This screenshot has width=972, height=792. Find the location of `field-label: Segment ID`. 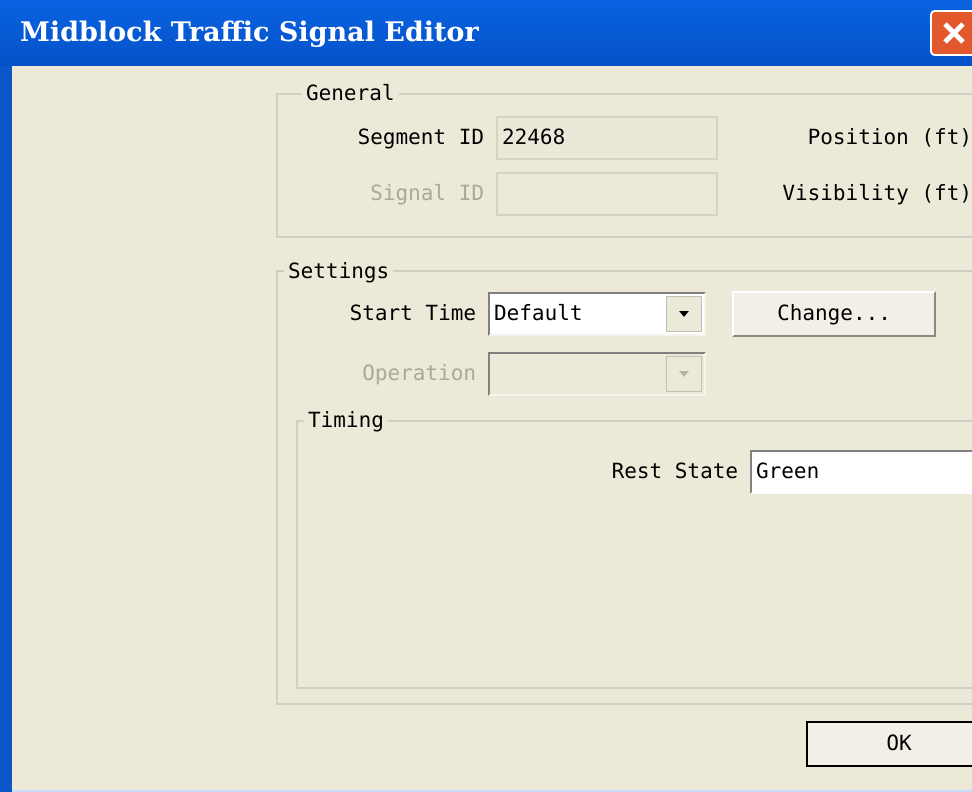

field-label: Segment ID is located at coordinates (420, 137).